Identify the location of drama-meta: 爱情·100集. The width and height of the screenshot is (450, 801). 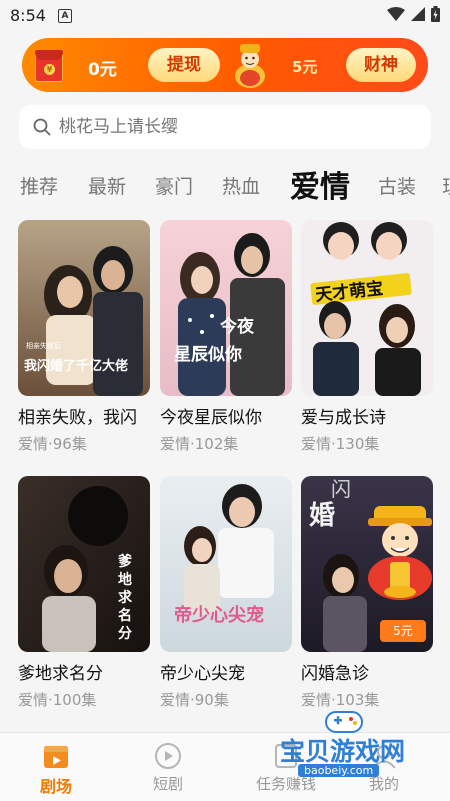
(57, 700).